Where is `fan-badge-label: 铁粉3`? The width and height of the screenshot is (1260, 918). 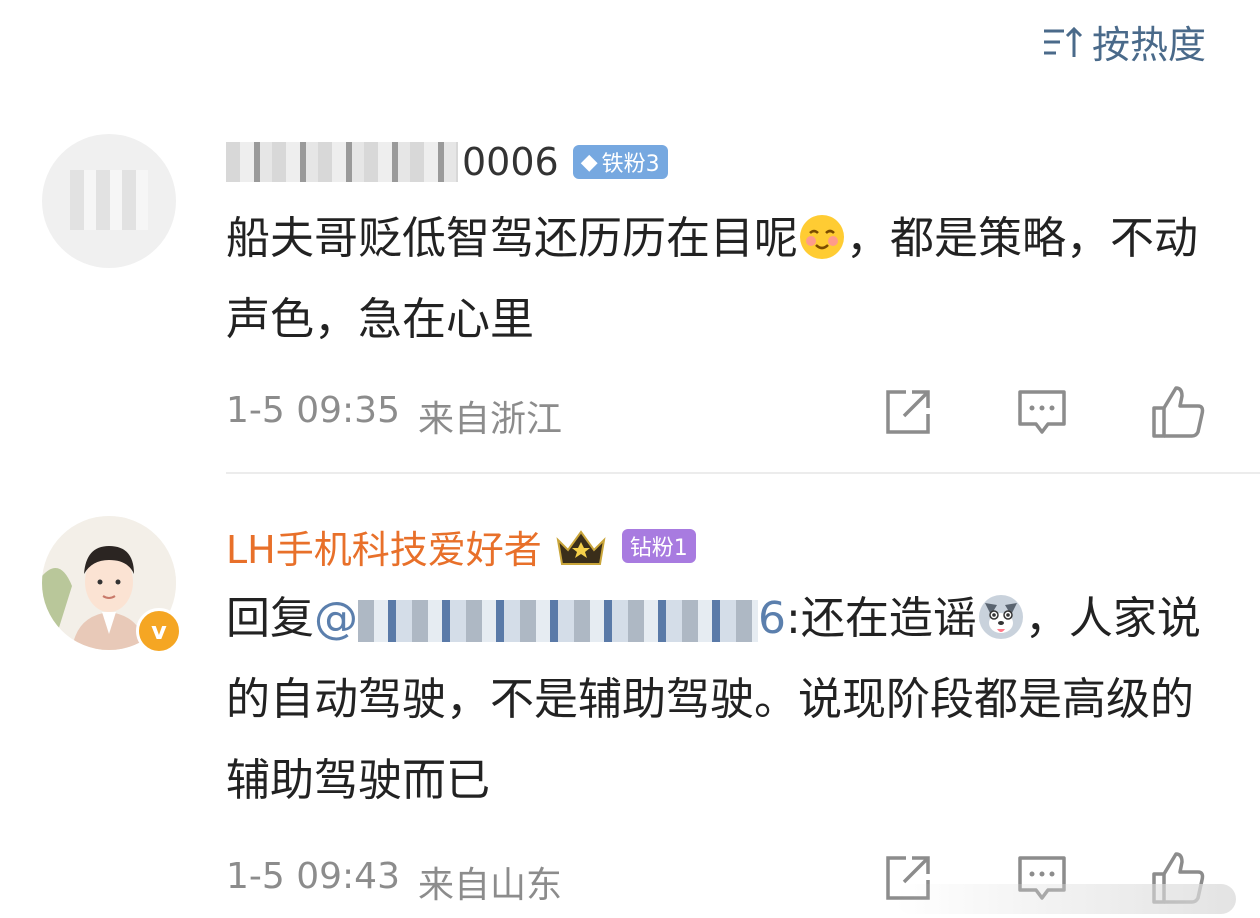 fan-badge-label: 铁粉3 is located at coordinates (630, 164).